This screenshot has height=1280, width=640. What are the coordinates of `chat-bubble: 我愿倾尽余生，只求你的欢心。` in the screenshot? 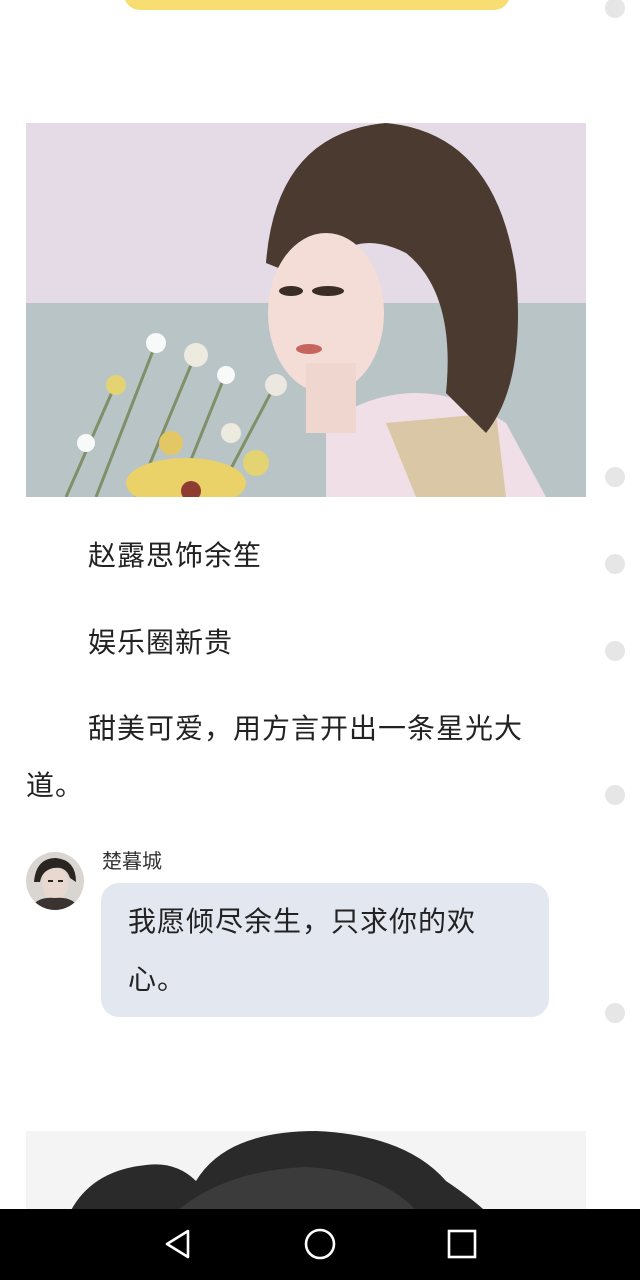 It's located at (325, 950).